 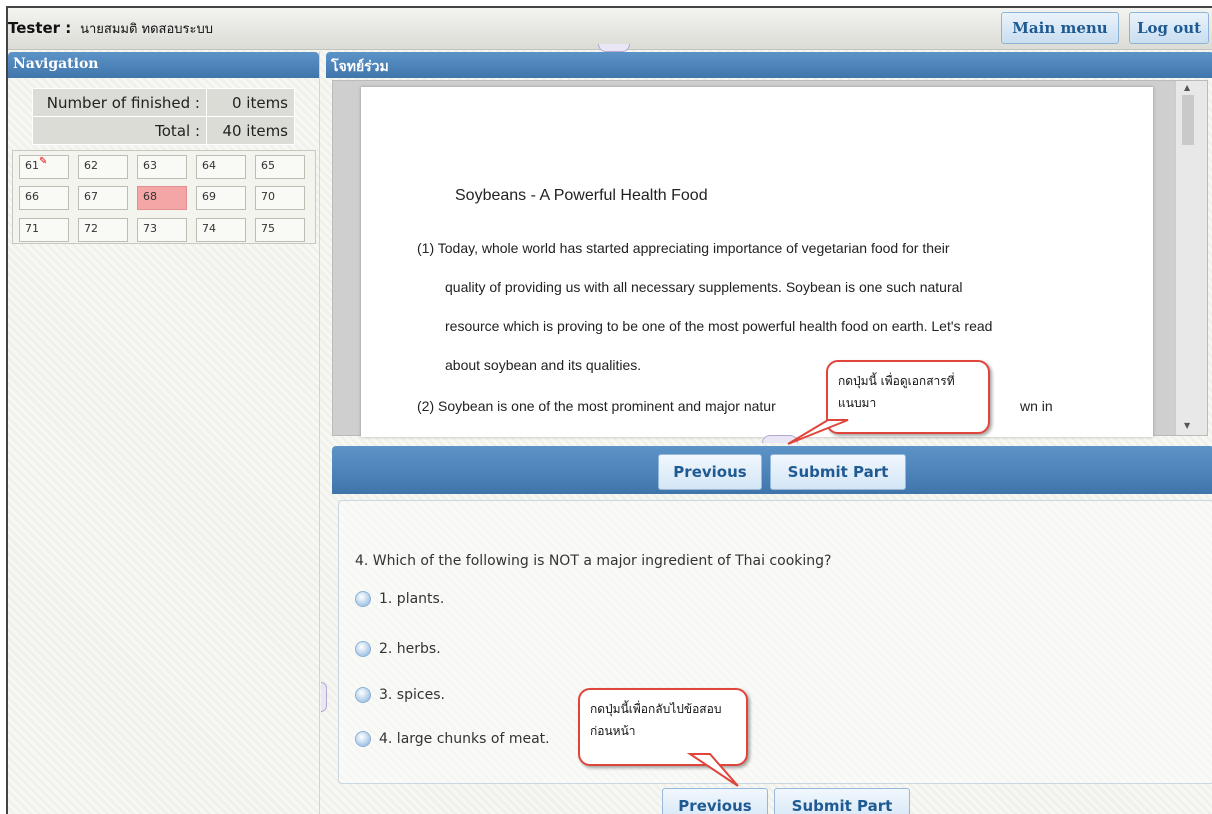 I want to click on question-number: 66, so click(x=32, y=197).